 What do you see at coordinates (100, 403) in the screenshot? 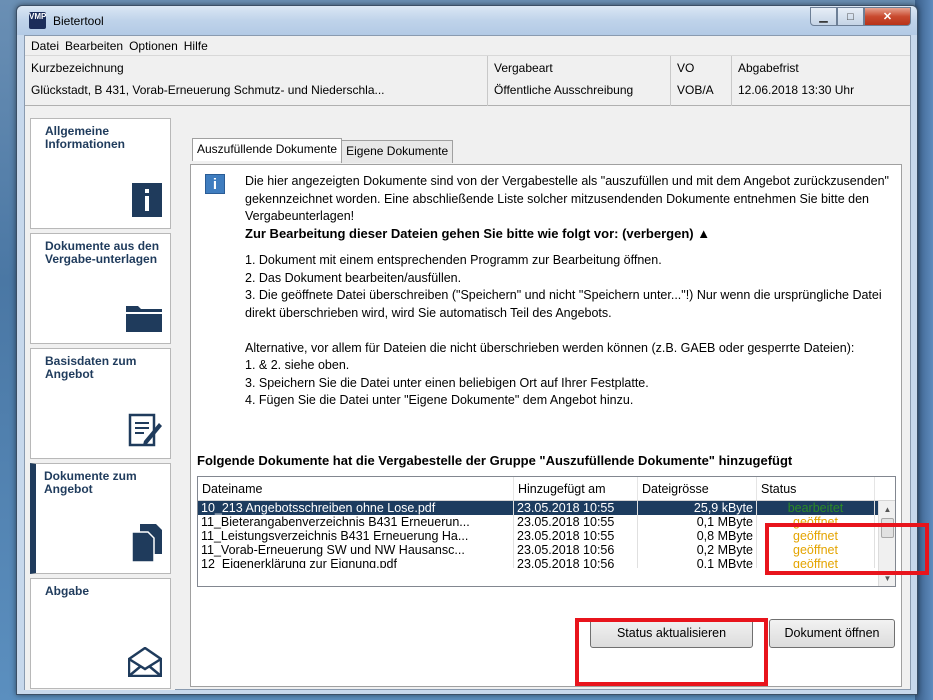
I see `sidebar-item-basisdaten: Basisdaten zum Angebot` at bounding box center [100, 403].